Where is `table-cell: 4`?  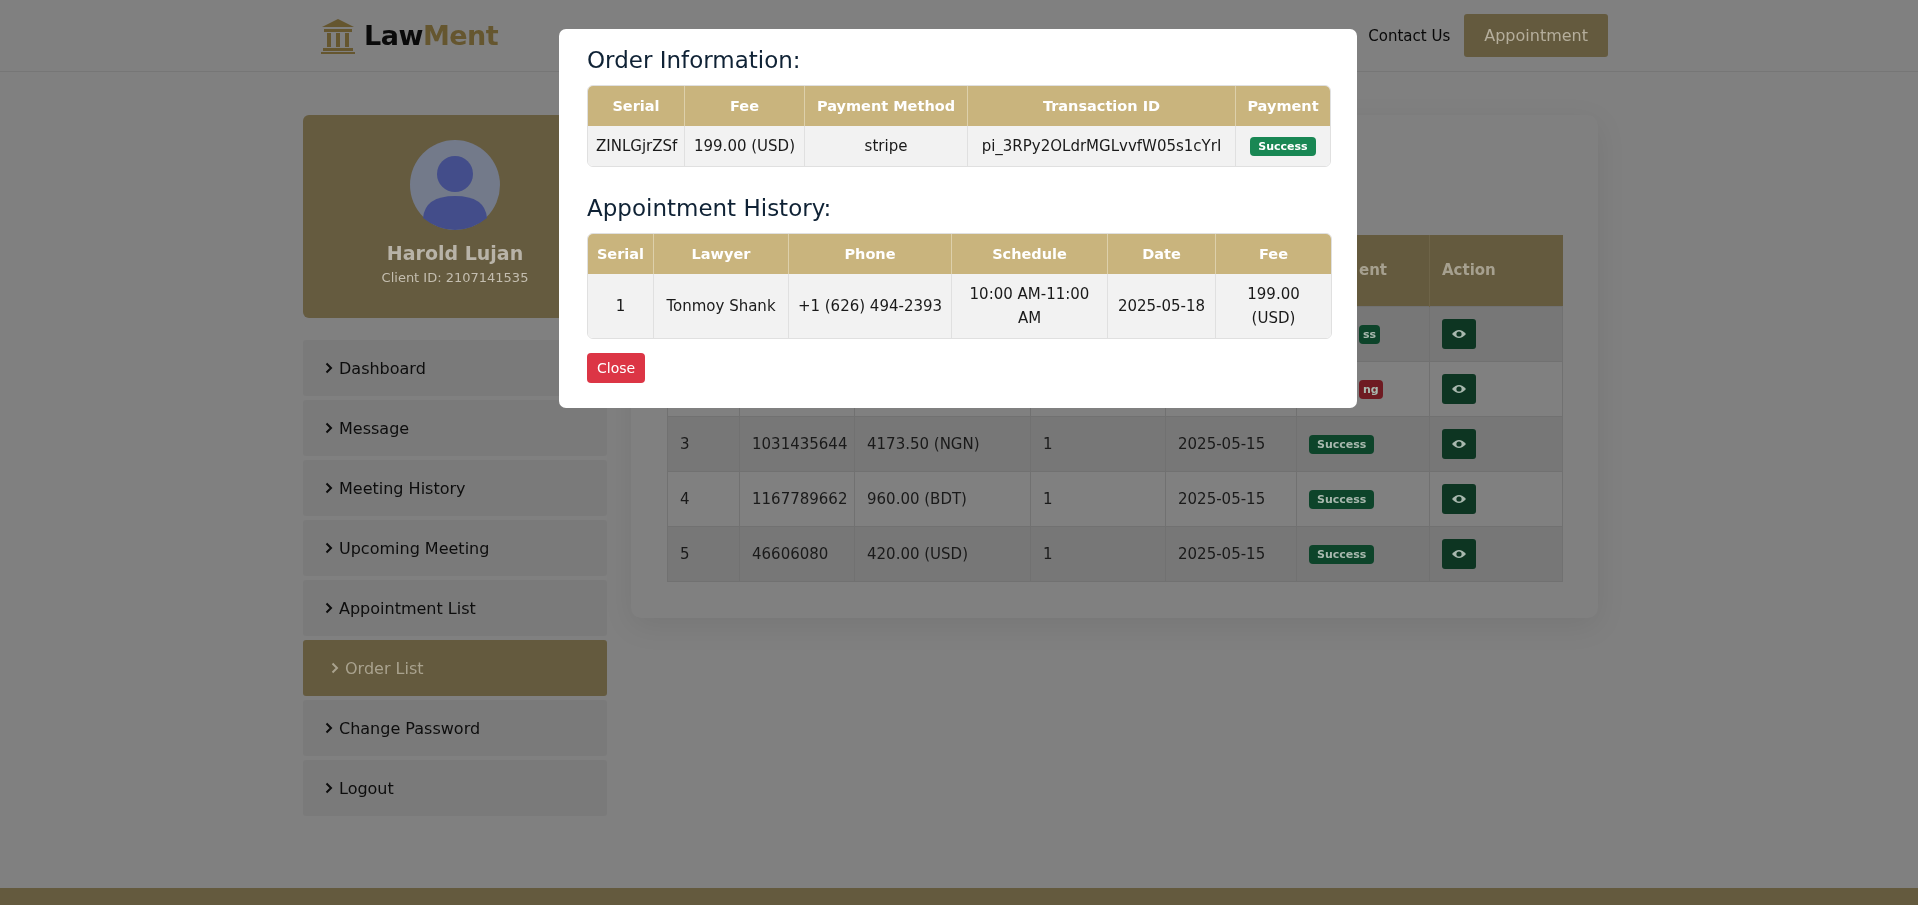
table-cell: 4 is located at coordinates (685, 498).